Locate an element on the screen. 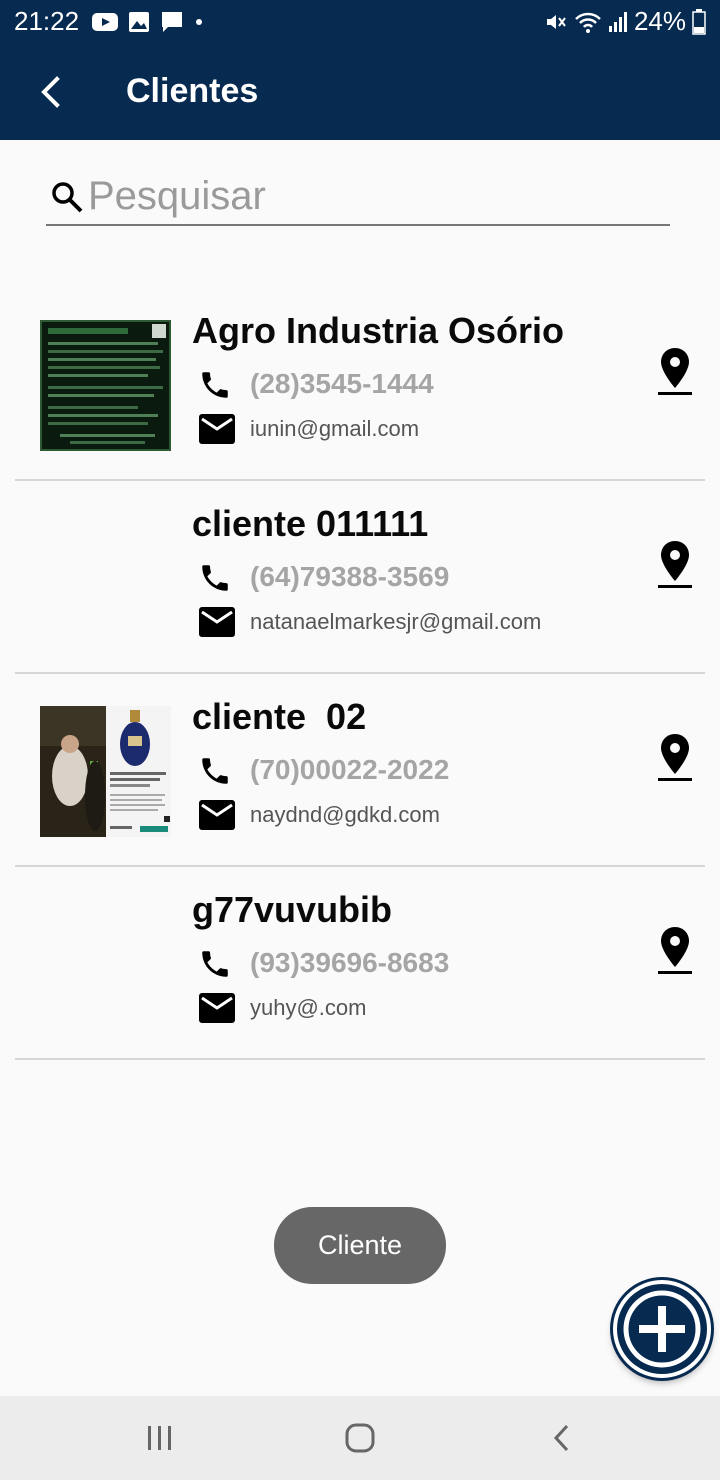  status-bar: 21:22 24% is located at coordinates (360, 22).